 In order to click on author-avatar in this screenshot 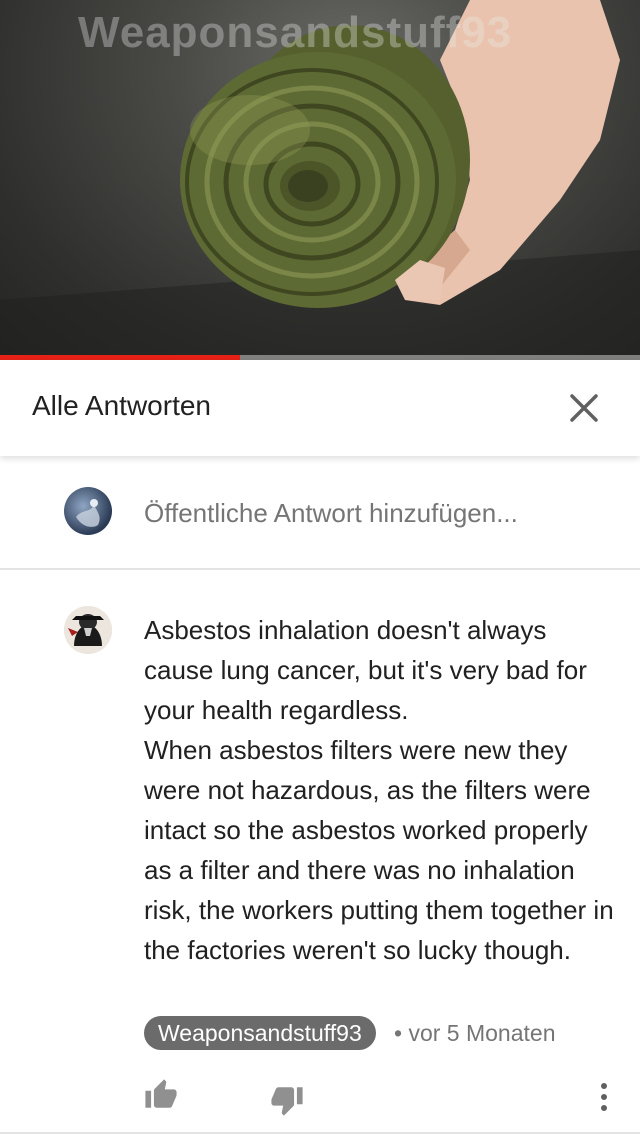, I will do `click(88, 630)`.